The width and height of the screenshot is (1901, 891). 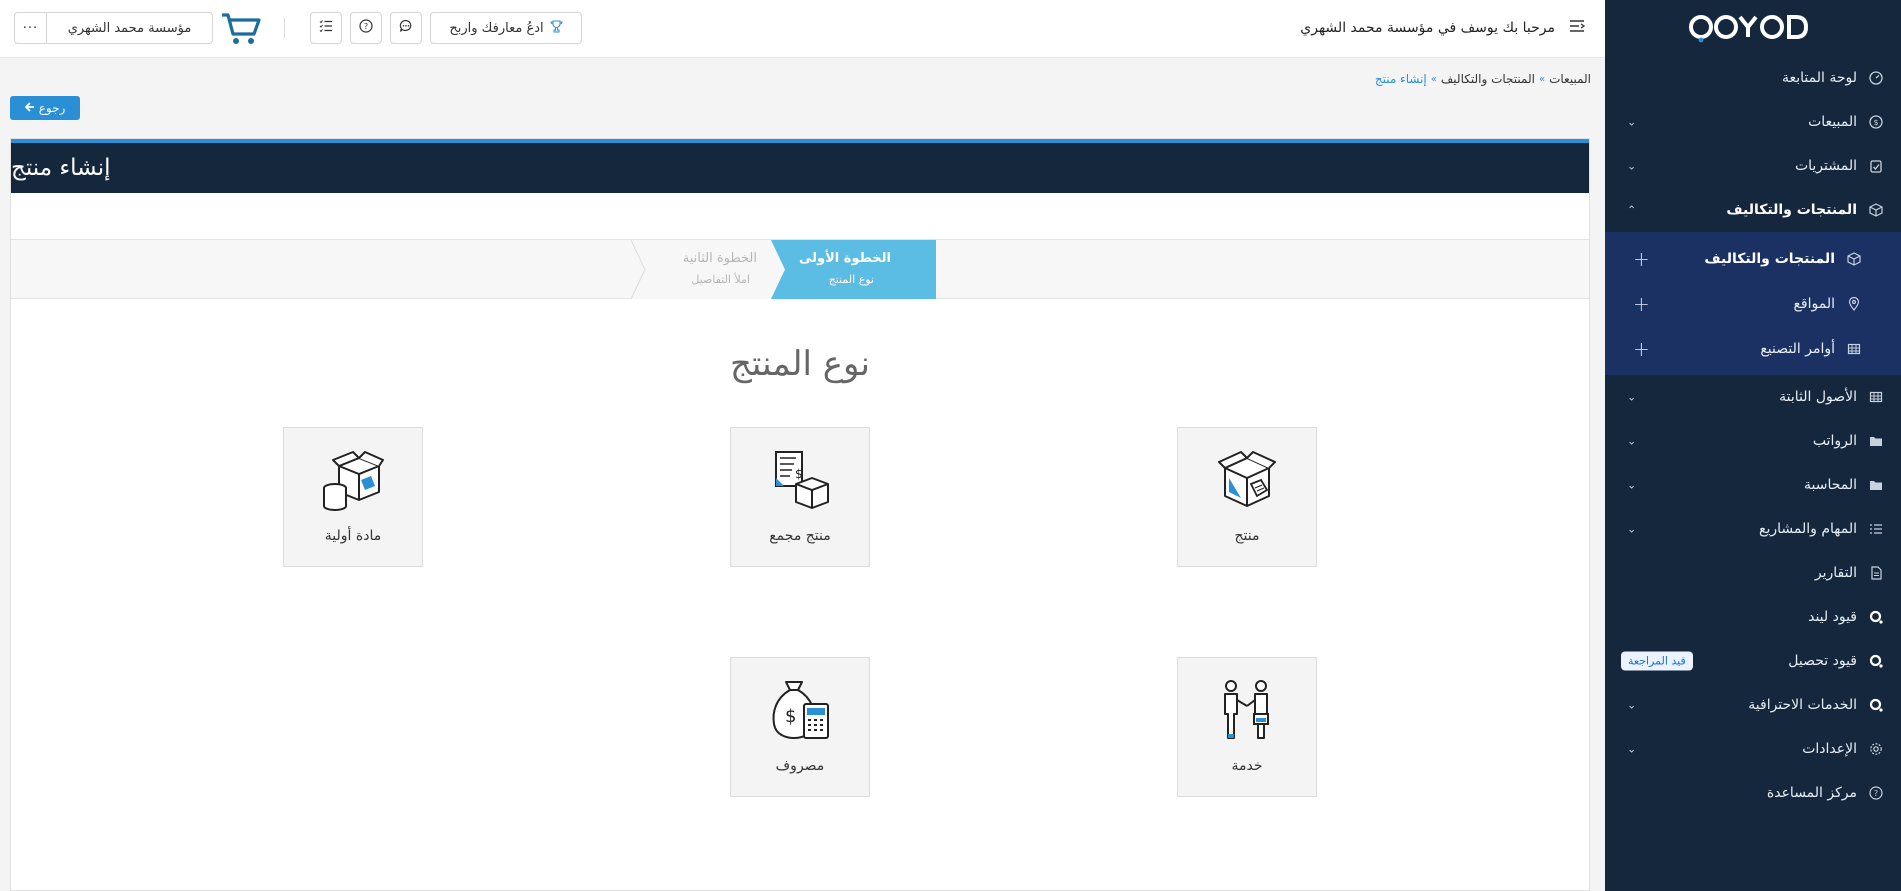 I want to click on company-name: مؤسسة محمد الشهري, so click(x=129, y=28).